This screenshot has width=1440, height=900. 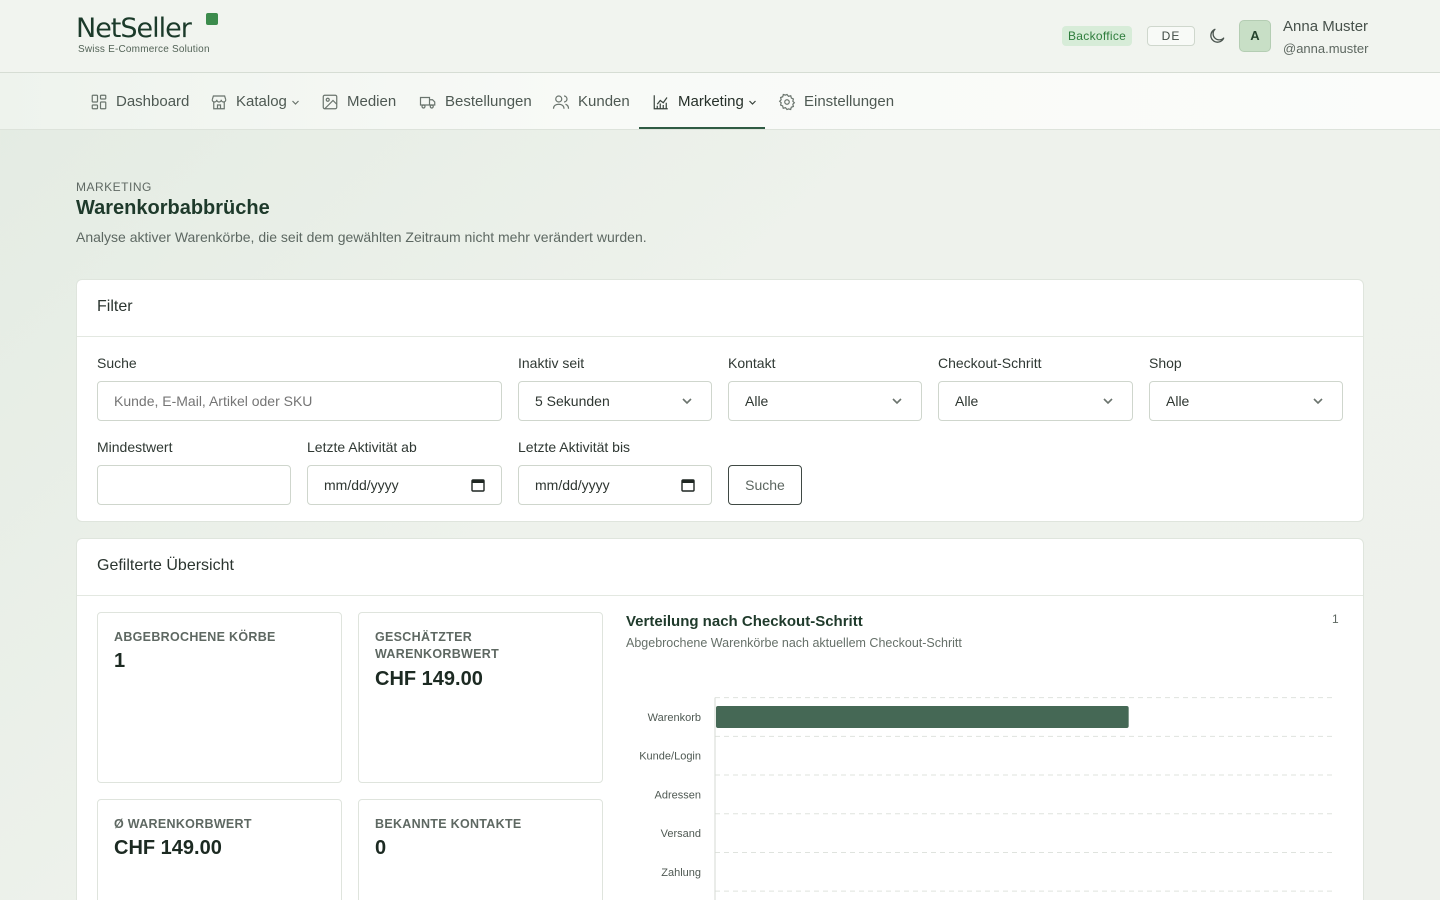 What do you see at coordinates (1325, 26) in the screenshot?
I see `user-name: Anna Muster` at bounding box center [1325, 26].